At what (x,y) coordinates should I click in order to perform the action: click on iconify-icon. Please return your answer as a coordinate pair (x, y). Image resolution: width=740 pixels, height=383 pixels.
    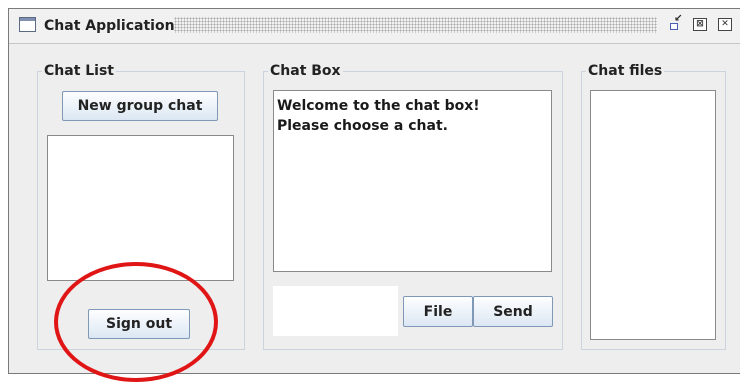
    Looking at the image, I should click on (676, 22).